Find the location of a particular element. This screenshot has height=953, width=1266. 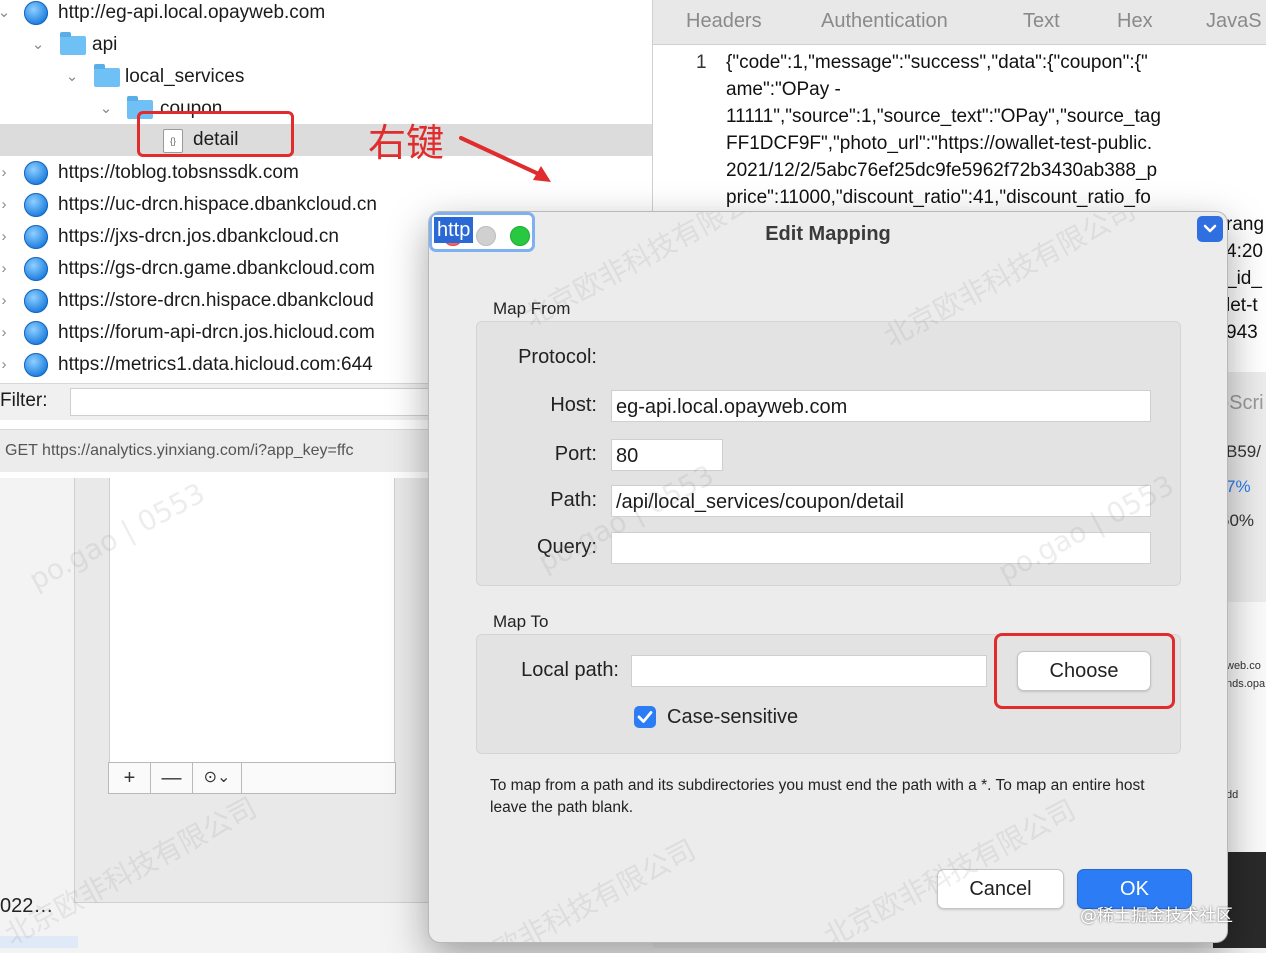

partial-value: nds.opa is located at coordinates (1246, 684).